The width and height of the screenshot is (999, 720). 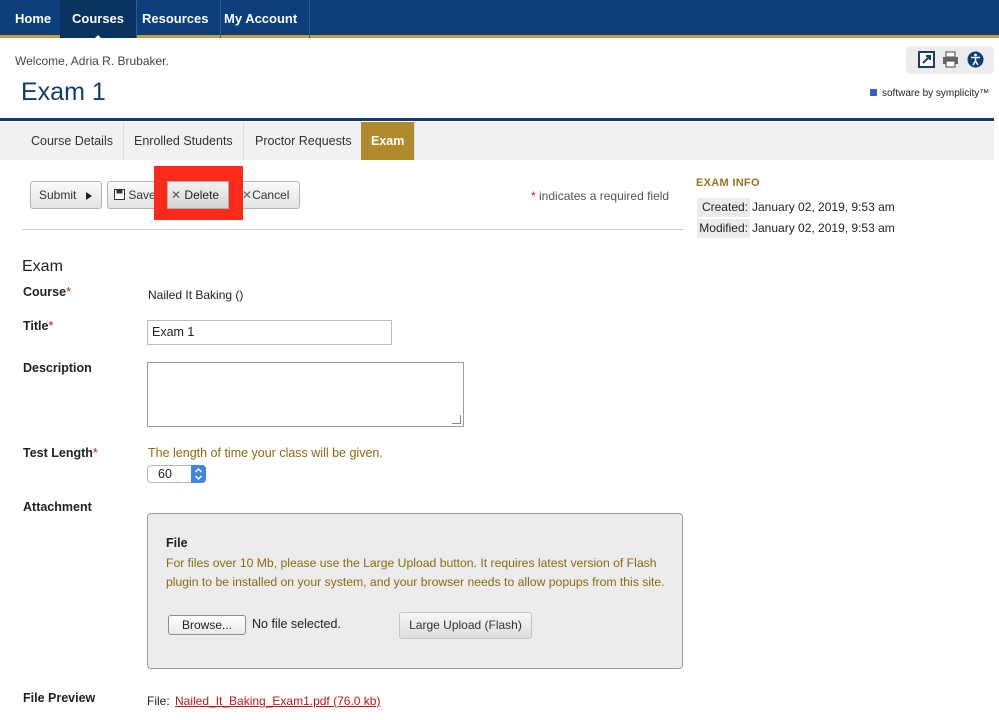 I want to click on accessibility-icon, so click(x=975, y=59).